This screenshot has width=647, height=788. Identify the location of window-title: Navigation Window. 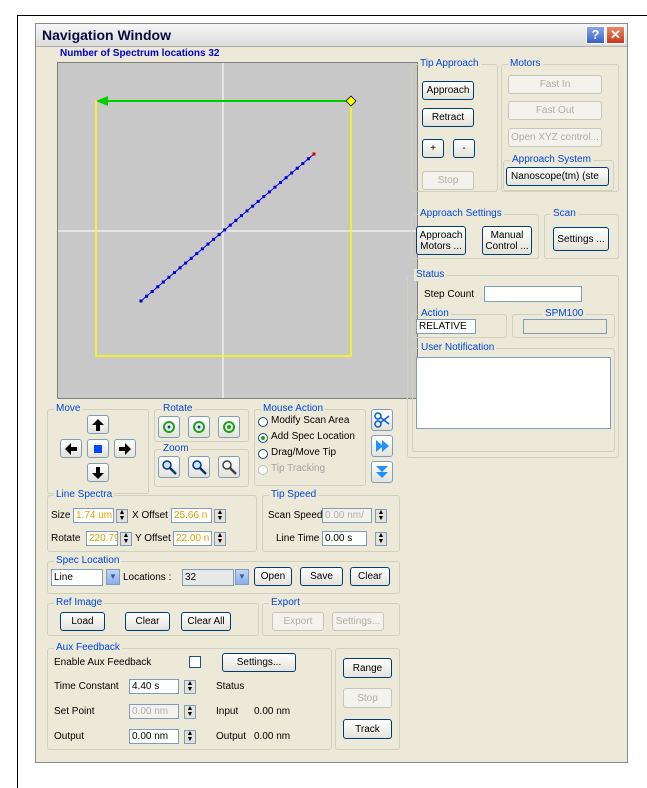
(106, 35).